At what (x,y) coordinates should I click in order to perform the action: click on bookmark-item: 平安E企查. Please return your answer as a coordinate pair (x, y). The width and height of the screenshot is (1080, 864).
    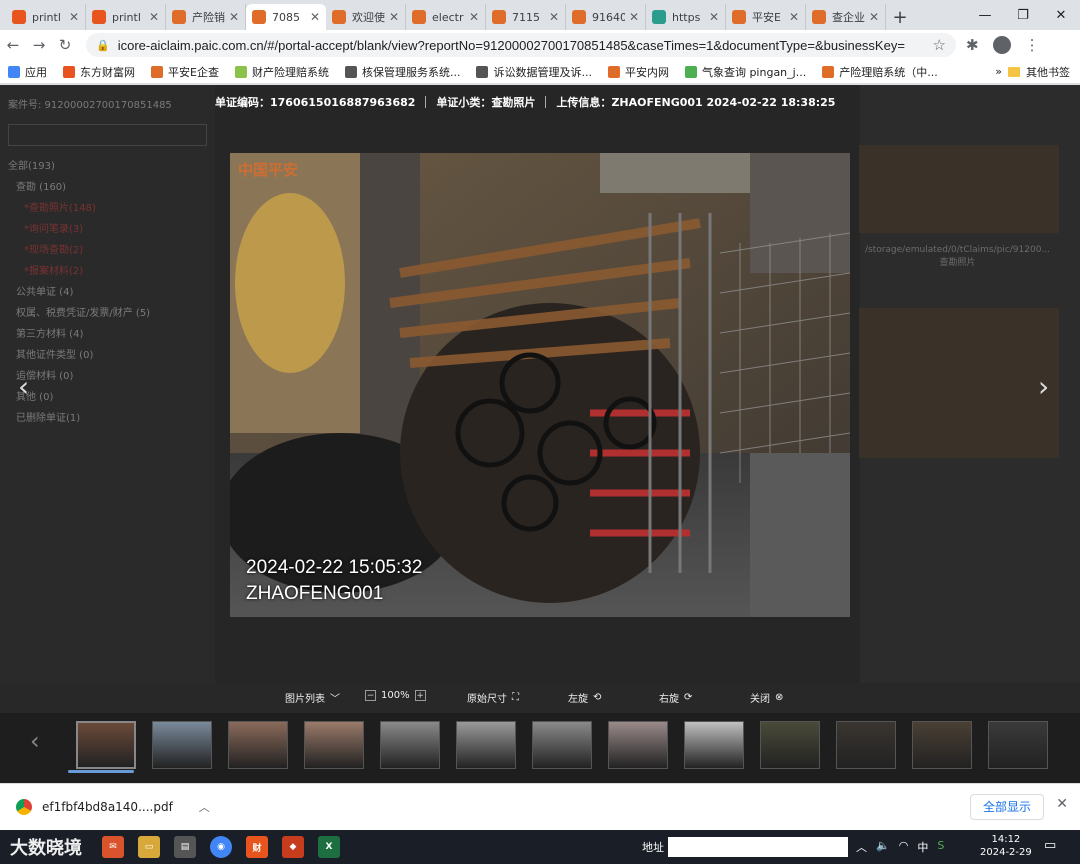
    Looking at the image, I should click on (185, 72).